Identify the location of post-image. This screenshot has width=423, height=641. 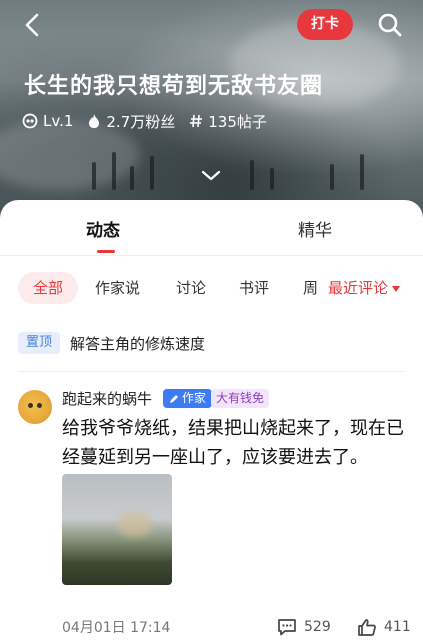
(117, 529).